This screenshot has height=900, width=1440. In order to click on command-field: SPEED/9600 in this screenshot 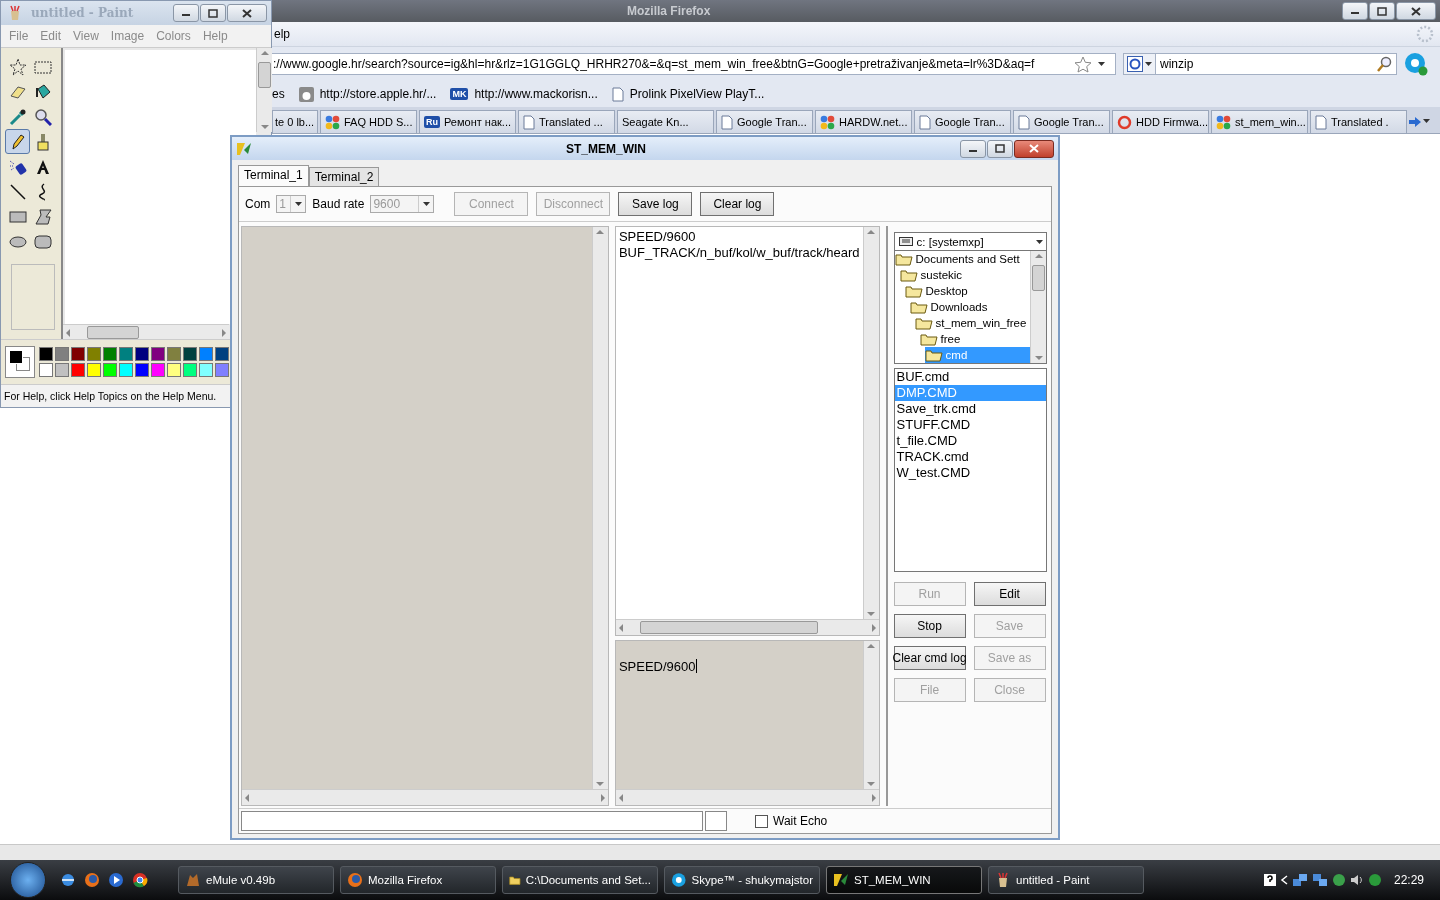, I will do `click(747, 723)`.